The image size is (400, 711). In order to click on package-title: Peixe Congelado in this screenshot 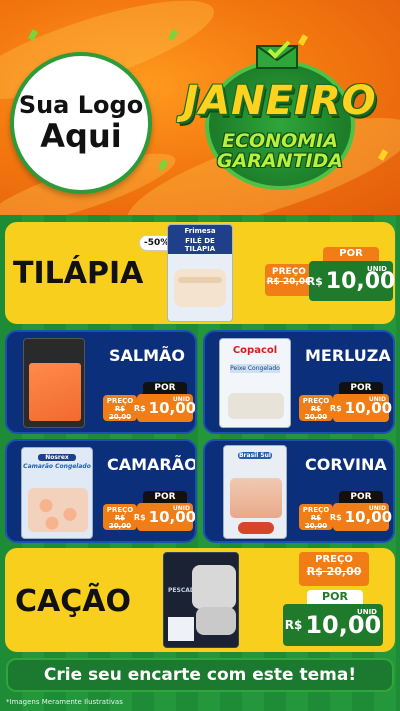, I will do `click(255, 368)`.